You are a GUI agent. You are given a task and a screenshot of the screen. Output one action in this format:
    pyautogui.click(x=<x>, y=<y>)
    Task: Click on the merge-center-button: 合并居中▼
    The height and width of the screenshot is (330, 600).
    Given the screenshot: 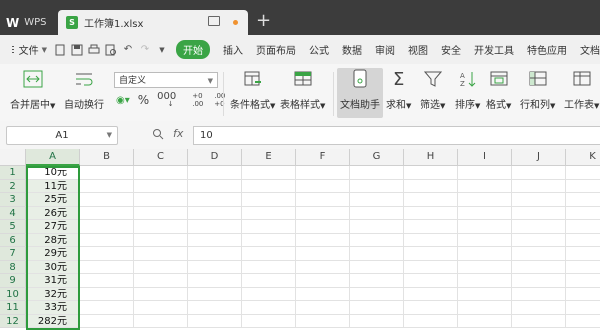 What is the action you would take?
    pyautogui.click(x=32, y=89)
    